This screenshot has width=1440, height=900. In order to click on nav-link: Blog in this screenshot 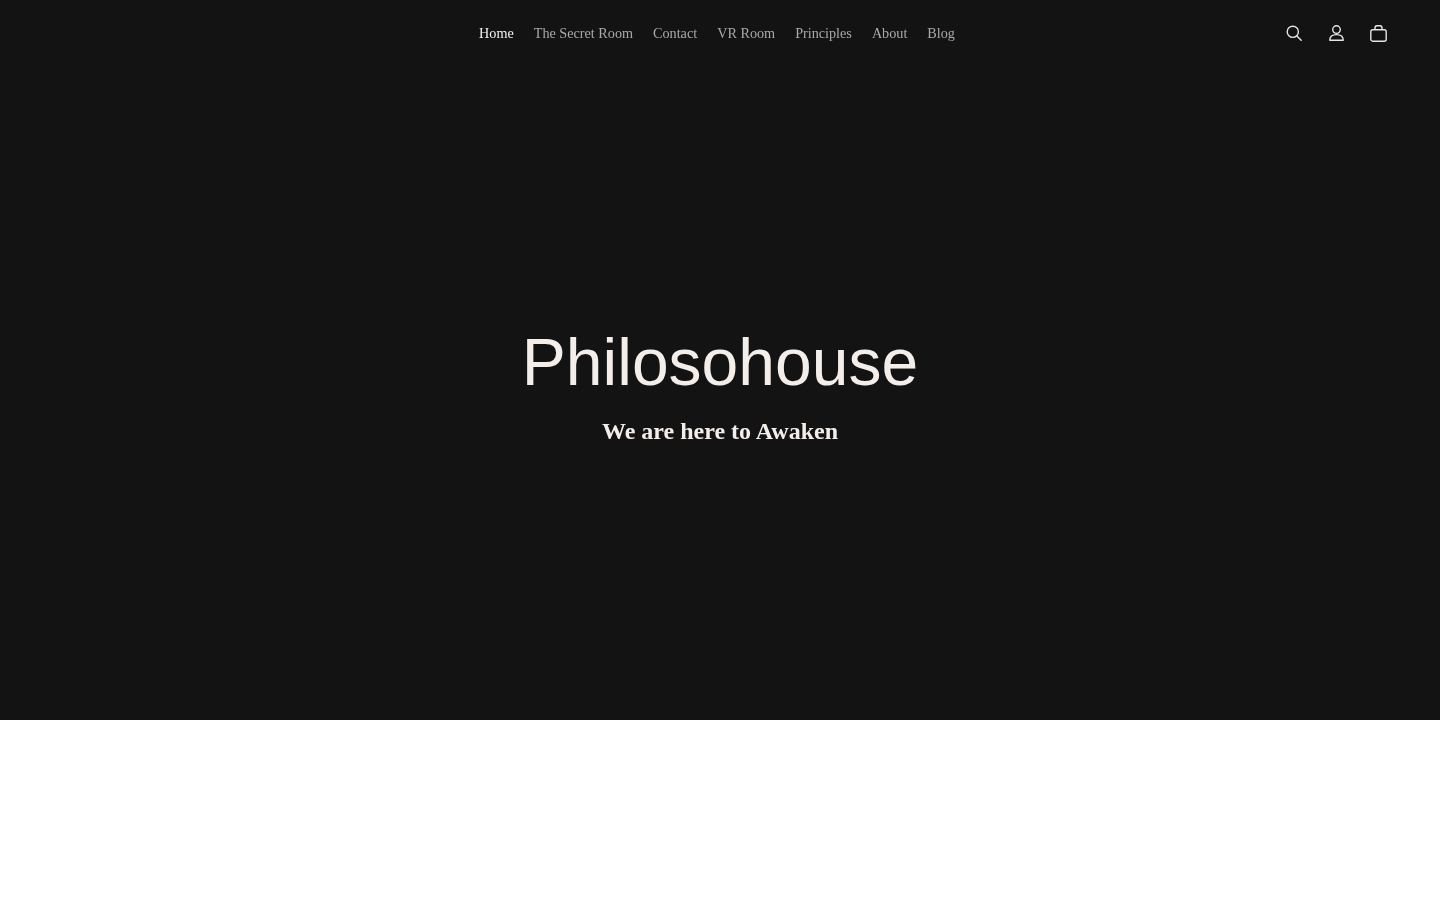, I will do `click(941, 33)`.